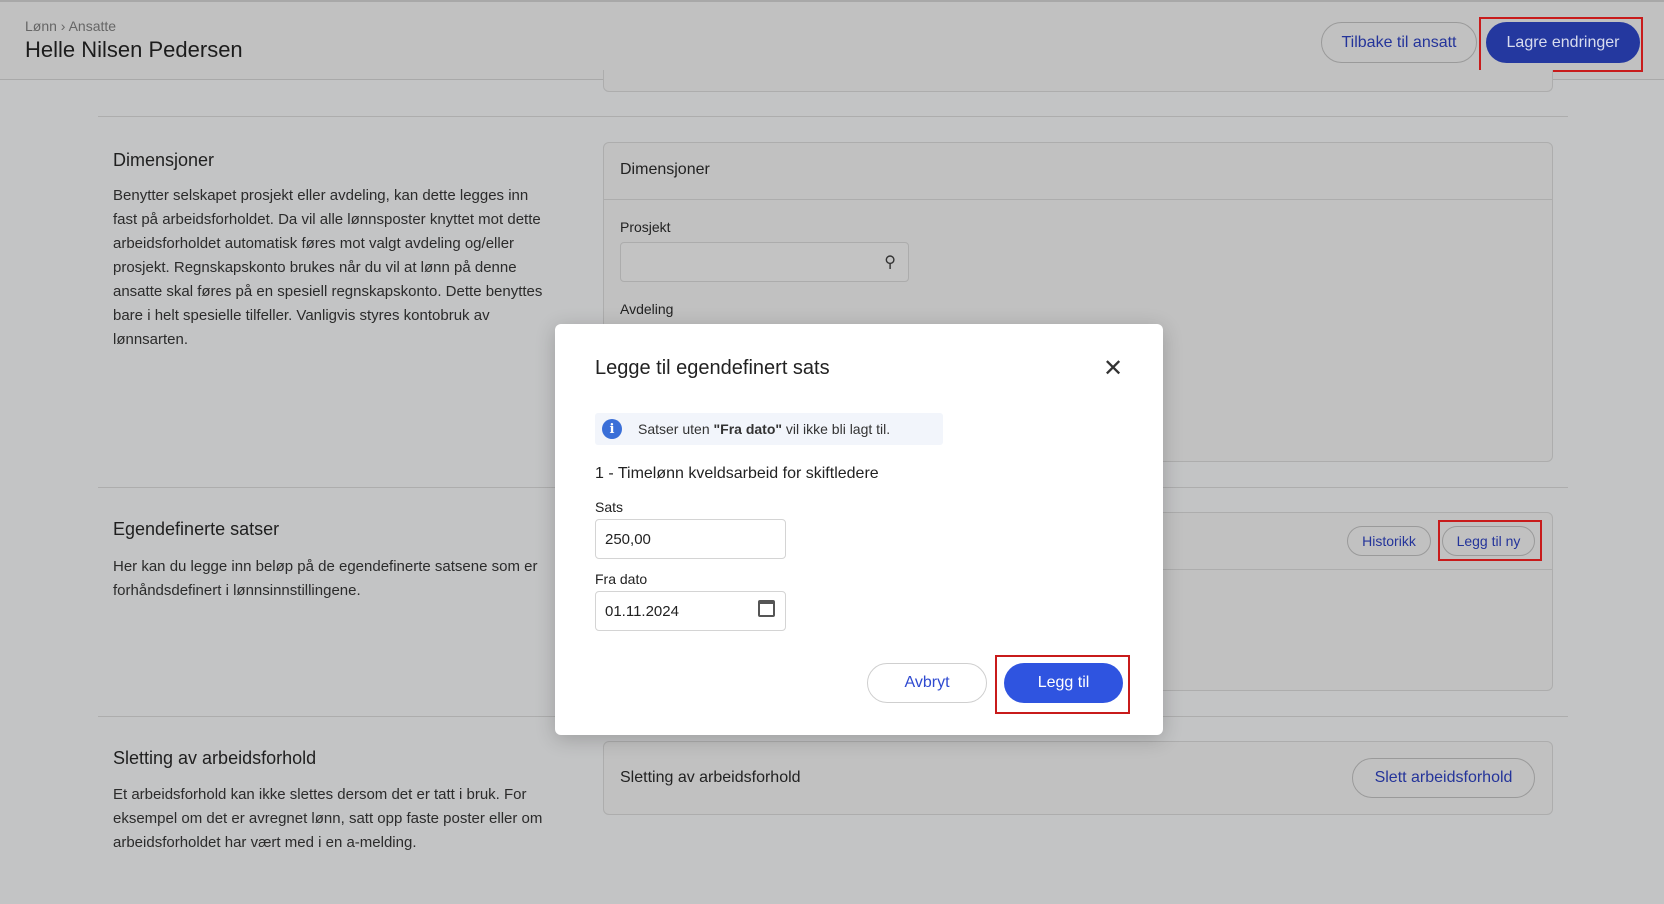  Describe the element at coordinates (647, 309) in the screenshot. I see `department-label: Avdeling` at that location.